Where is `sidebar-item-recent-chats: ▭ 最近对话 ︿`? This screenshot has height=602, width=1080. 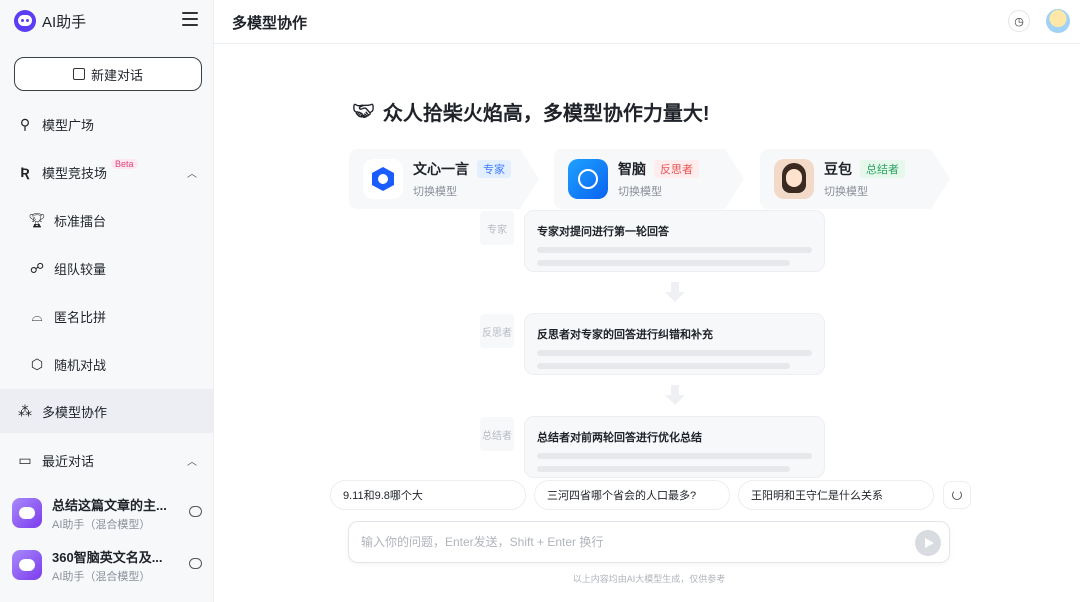
sidebar-item-recent-chats: ▭ 最近对话 ︿ is located at coordinates (106, 460).